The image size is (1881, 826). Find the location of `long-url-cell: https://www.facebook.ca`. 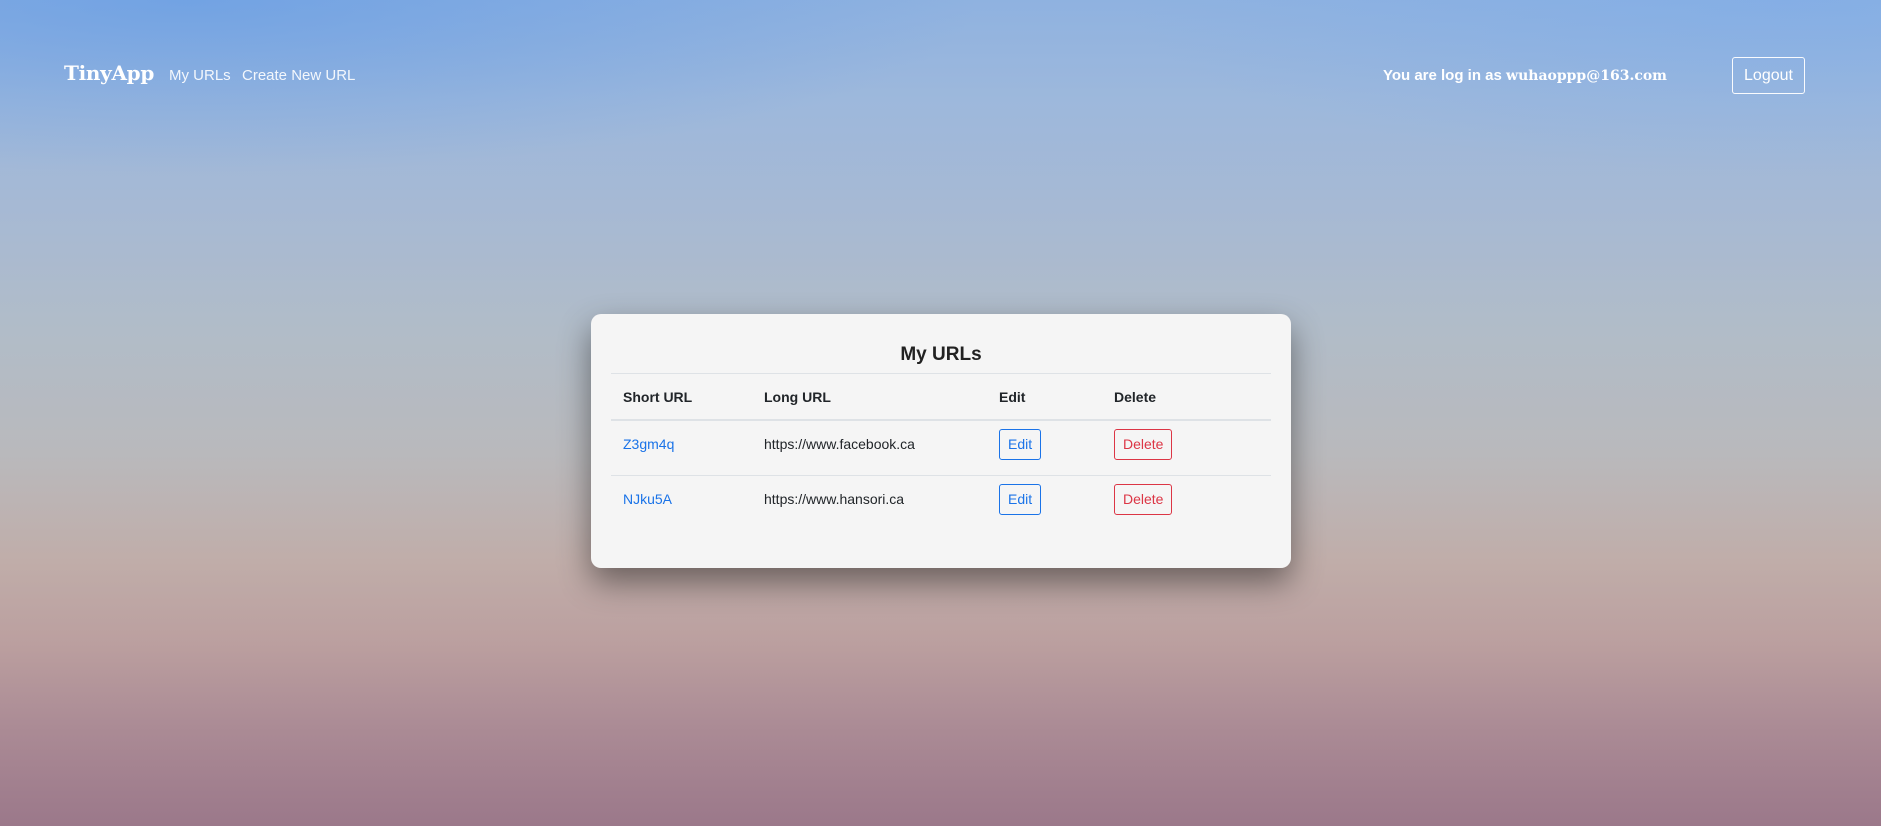

long-url-cell: https://www.facebook.ca is located at coordinates (869, 447).